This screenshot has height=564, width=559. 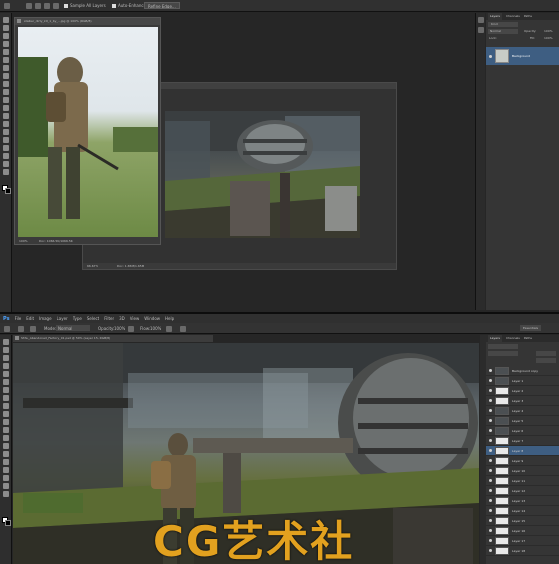 I want to click on menu-help: Help, so click(x=169, y=318).